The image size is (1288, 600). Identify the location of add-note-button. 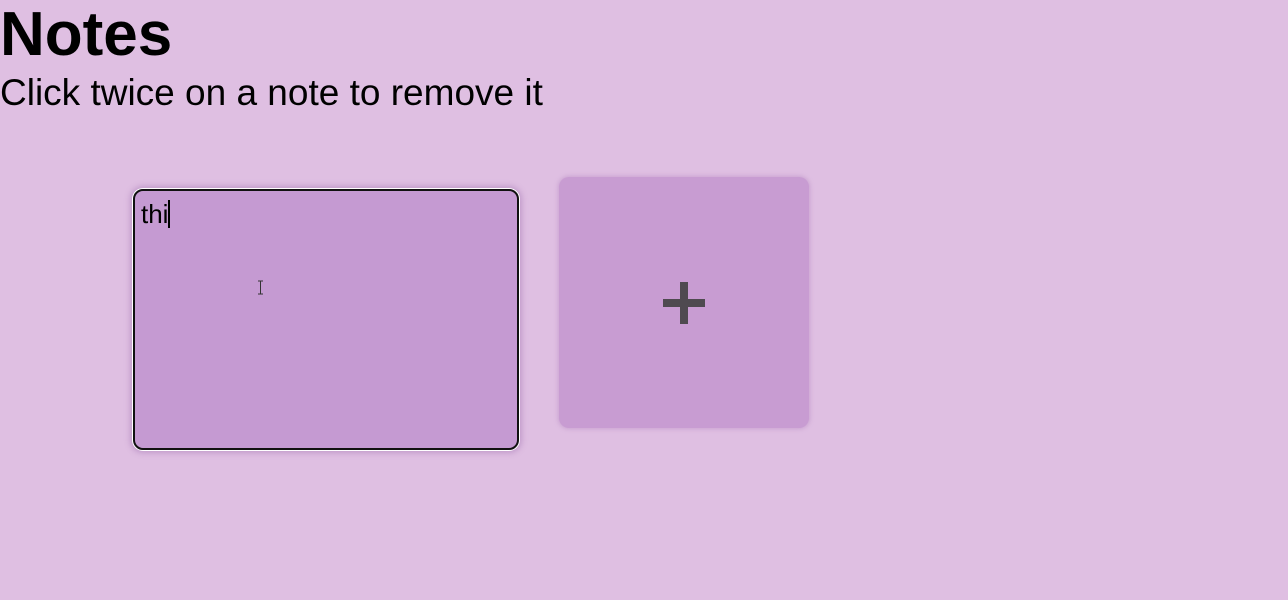
(684, 302).